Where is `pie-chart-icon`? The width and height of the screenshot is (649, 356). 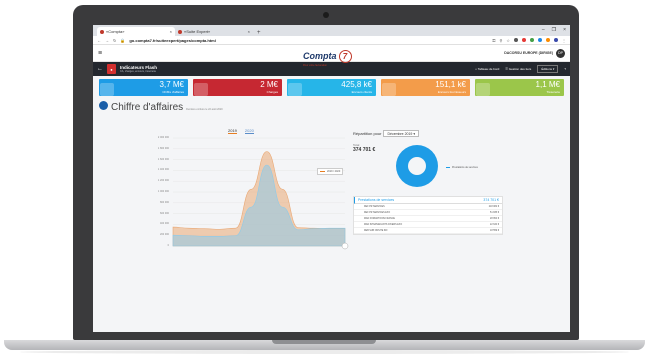 pie-chart-icon is located at coordinates (103, 105).